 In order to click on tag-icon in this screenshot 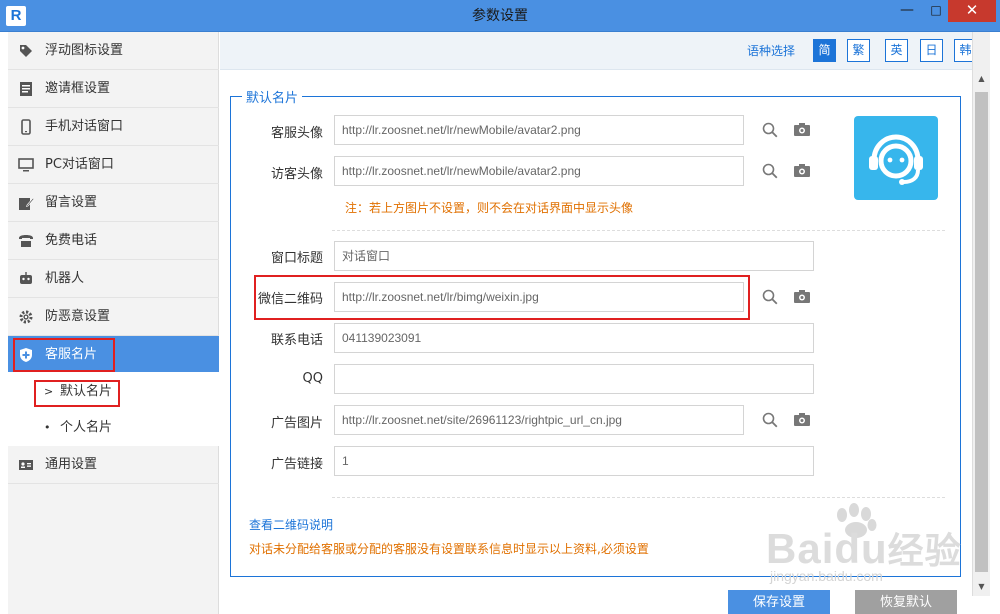, I will do `click(26, 51)`.